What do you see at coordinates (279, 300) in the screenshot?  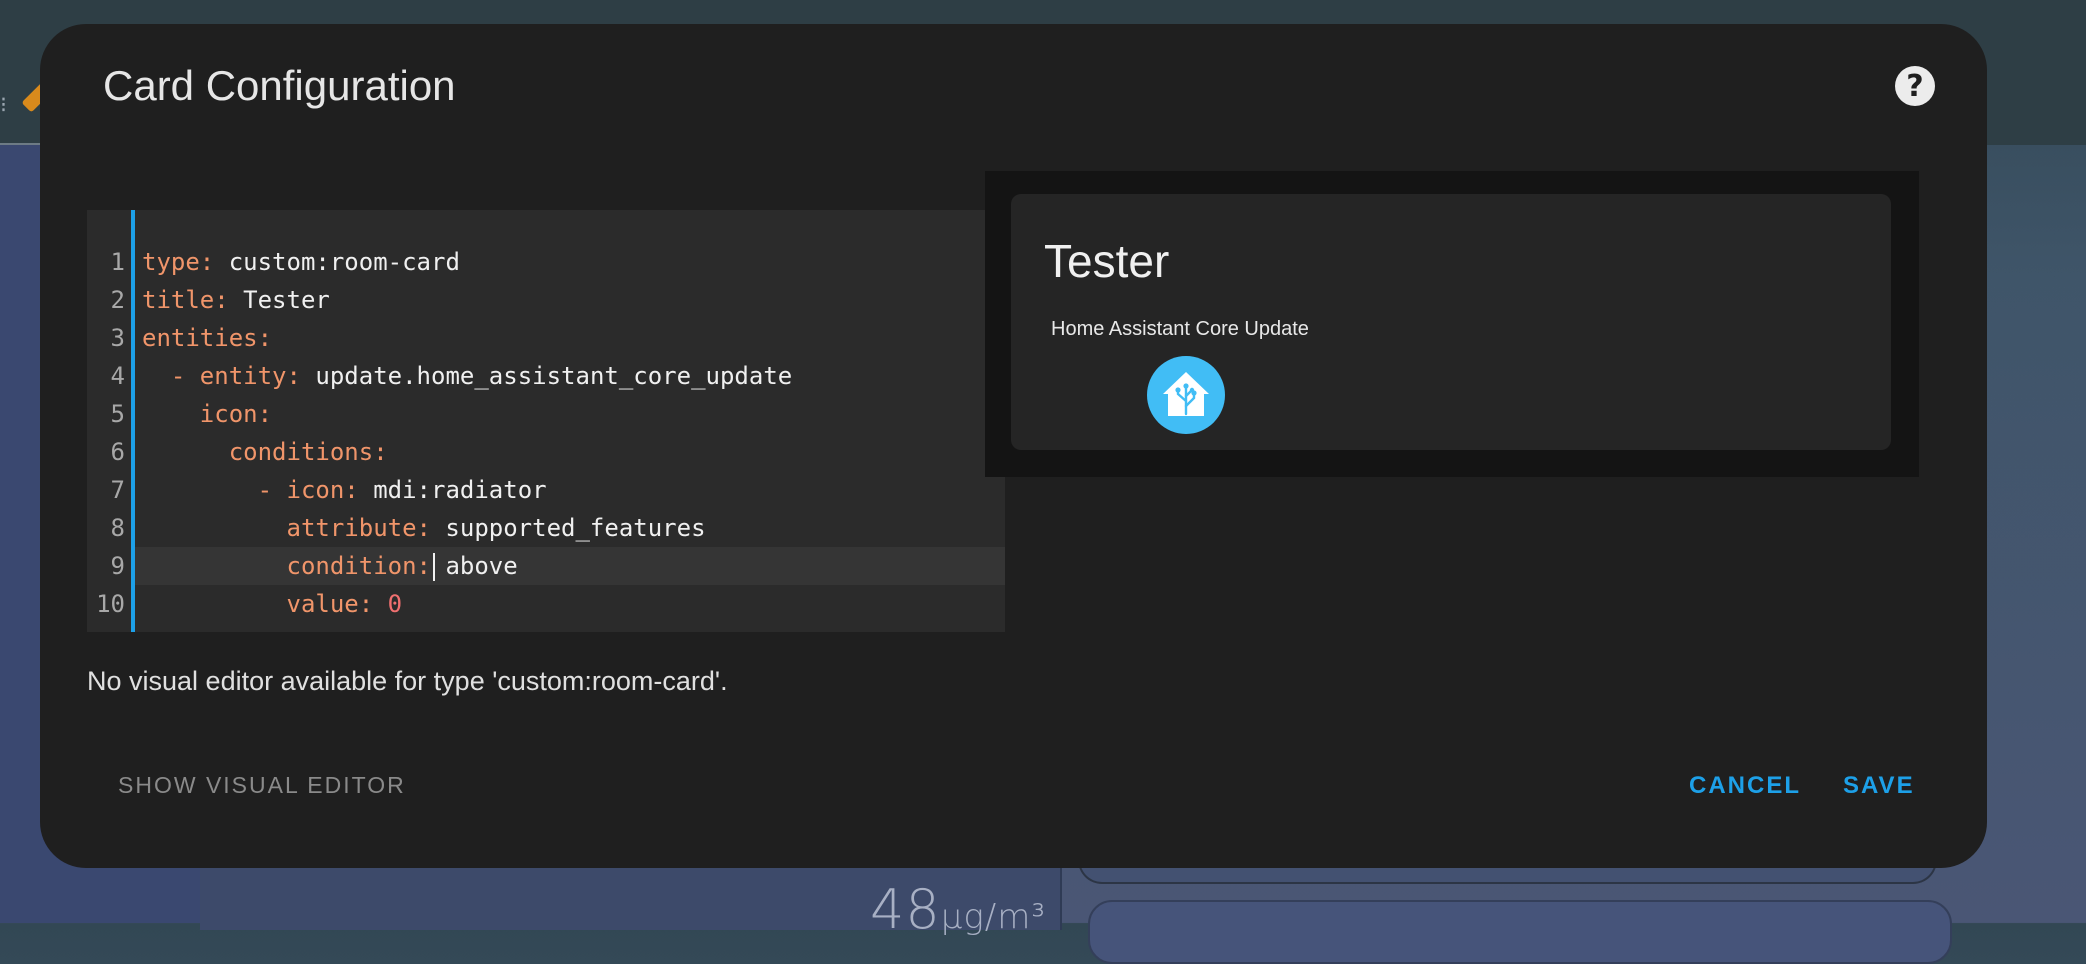 I see `yaml-value: Tester` at bounding box center [279, 300].